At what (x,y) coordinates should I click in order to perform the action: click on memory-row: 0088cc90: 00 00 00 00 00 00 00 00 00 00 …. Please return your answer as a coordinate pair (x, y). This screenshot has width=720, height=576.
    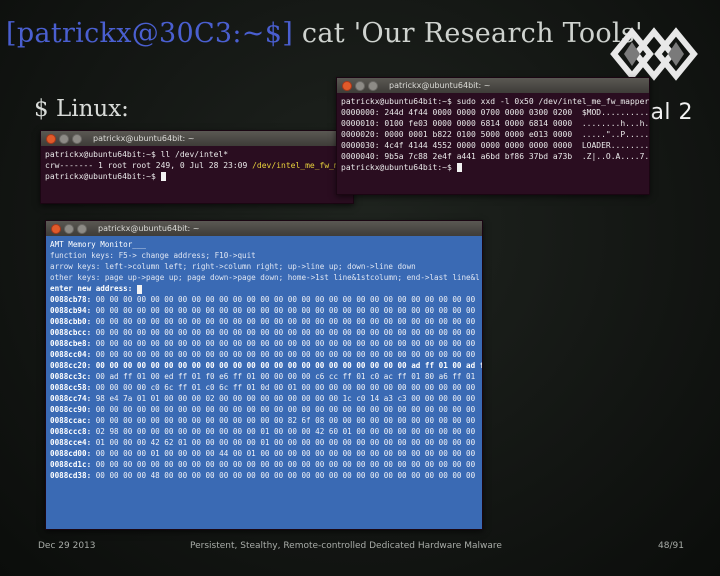
    Looking at the image, I should click on (264, 409).